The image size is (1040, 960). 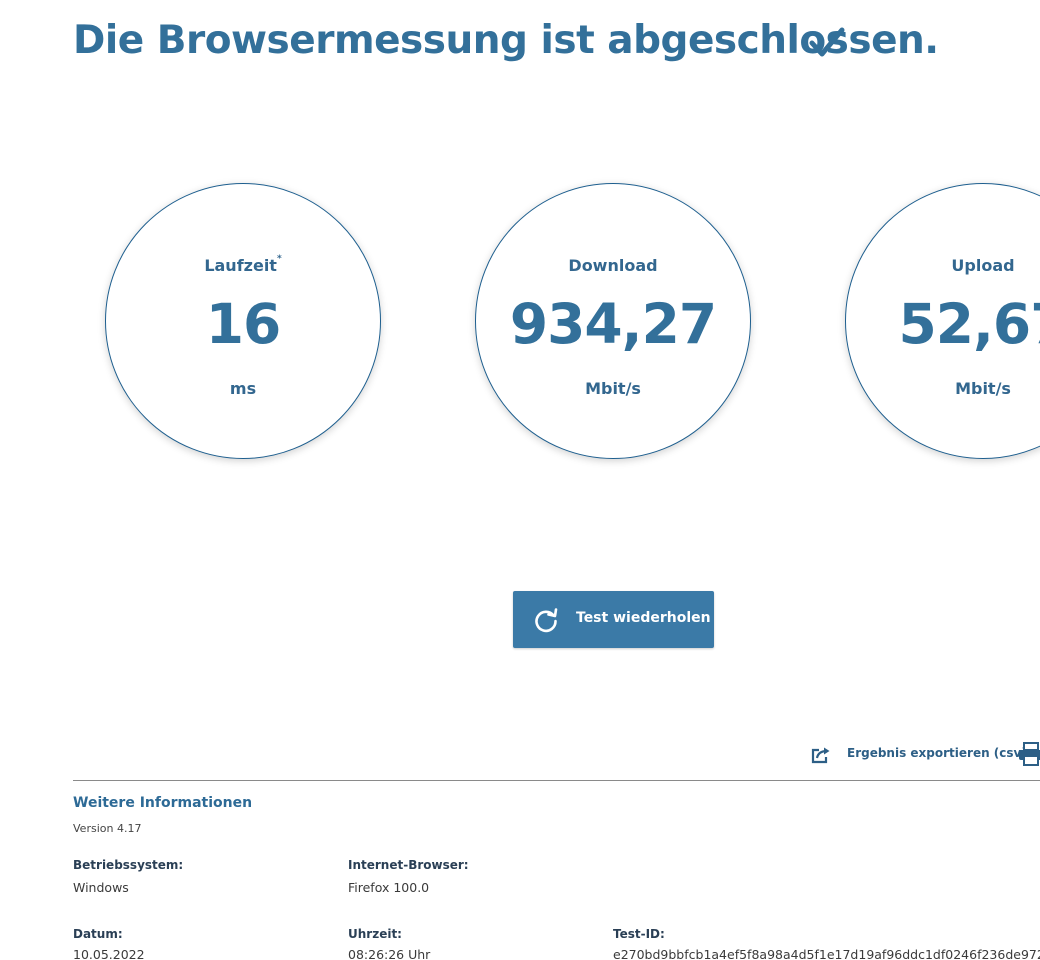 What do you see at coordinates (101, 887) in the screenshot?
I see `os-value: Windows` at bounding box center [101, 887].